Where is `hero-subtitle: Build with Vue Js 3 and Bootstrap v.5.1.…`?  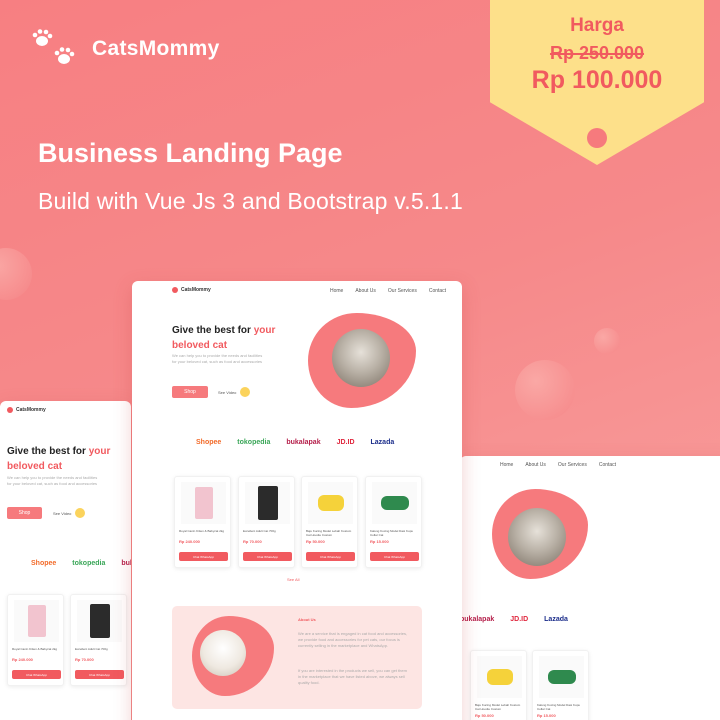
hero-subtitle: Build with Vue Js 3 and Bootstrap v.5.1.… is located at coordinates (250, 201).